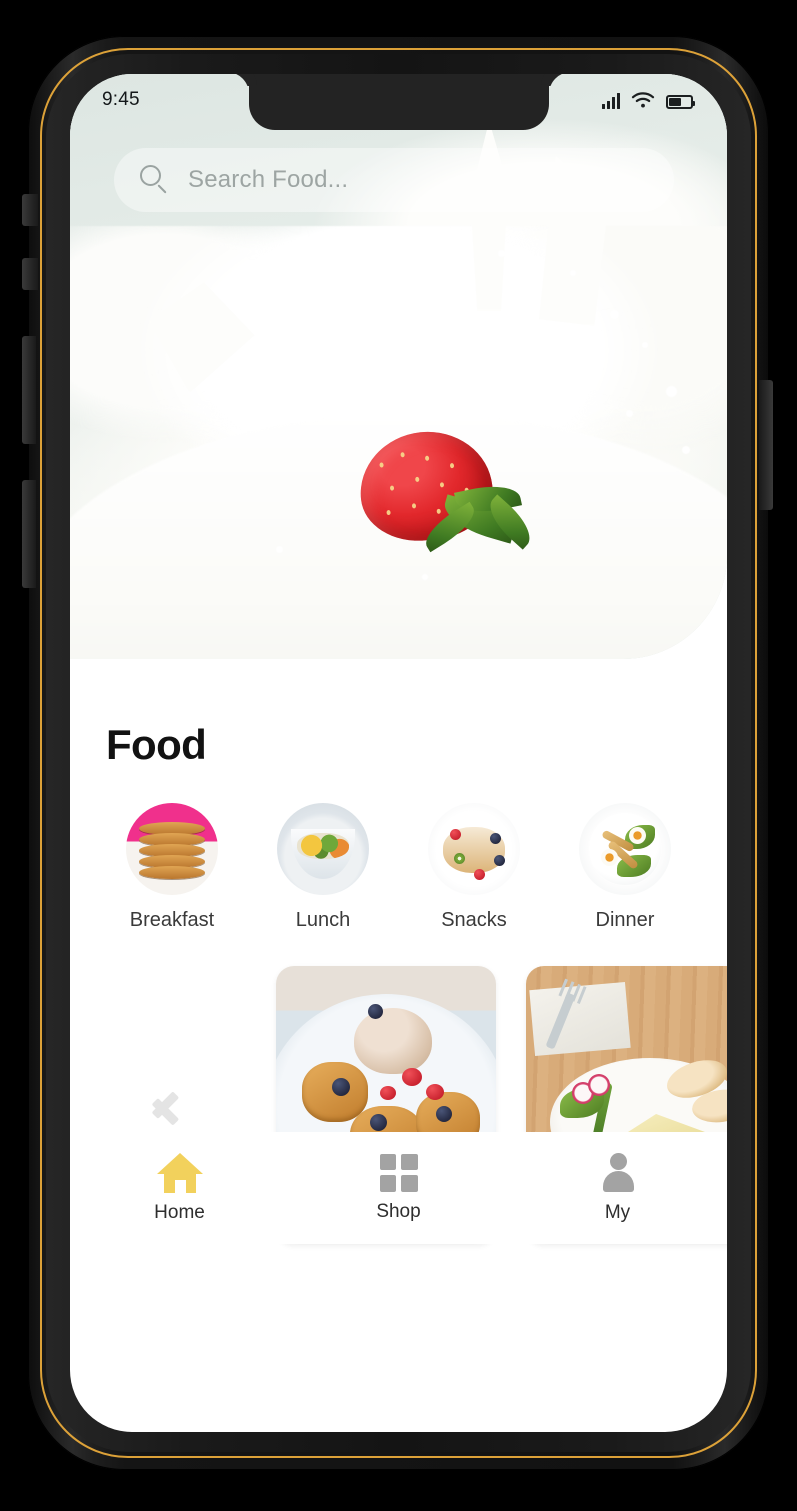 The image size is (797, 1511). Describe the element at coordinates (156, 744) in the screenshot. I see `page-title: Food` at that location.